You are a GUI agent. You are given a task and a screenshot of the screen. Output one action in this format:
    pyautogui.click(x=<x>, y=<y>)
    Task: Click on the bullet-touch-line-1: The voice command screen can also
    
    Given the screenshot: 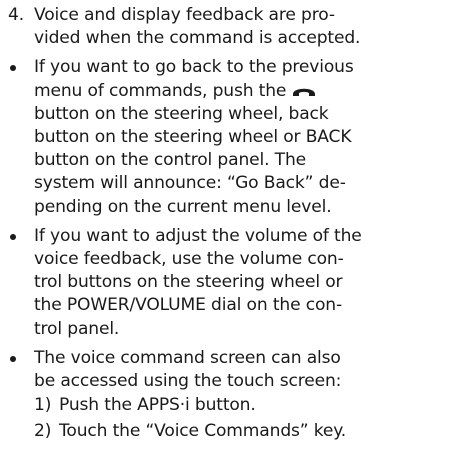 What is the action you would take?
    pyautogui.click(x=187, y=357)
    